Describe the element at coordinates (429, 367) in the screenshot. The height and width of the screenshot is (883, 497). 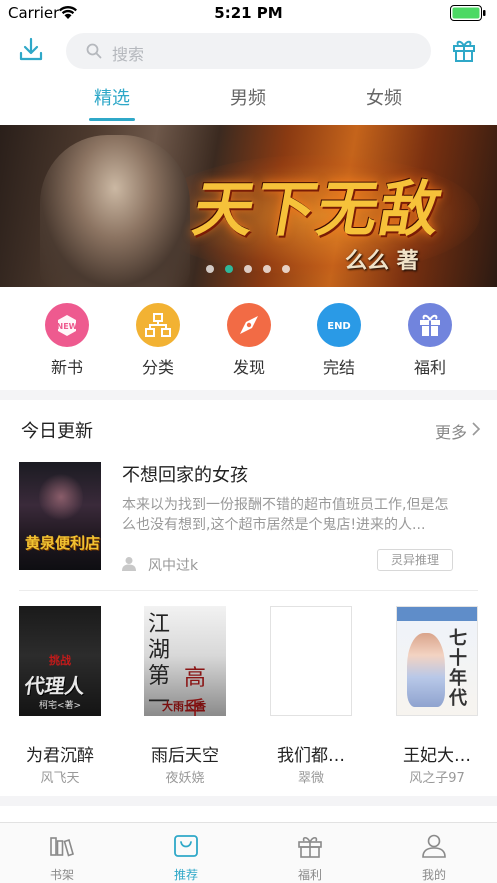
I see `shortcut-label: 福利` at that location.